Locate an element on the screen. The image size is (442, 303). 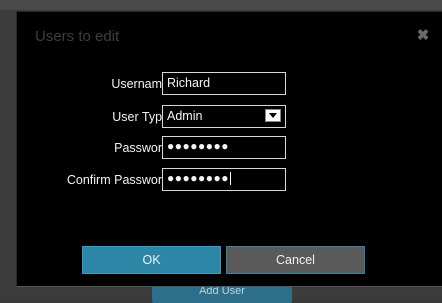
username-field: Richard is located at coordinates (224, 83).